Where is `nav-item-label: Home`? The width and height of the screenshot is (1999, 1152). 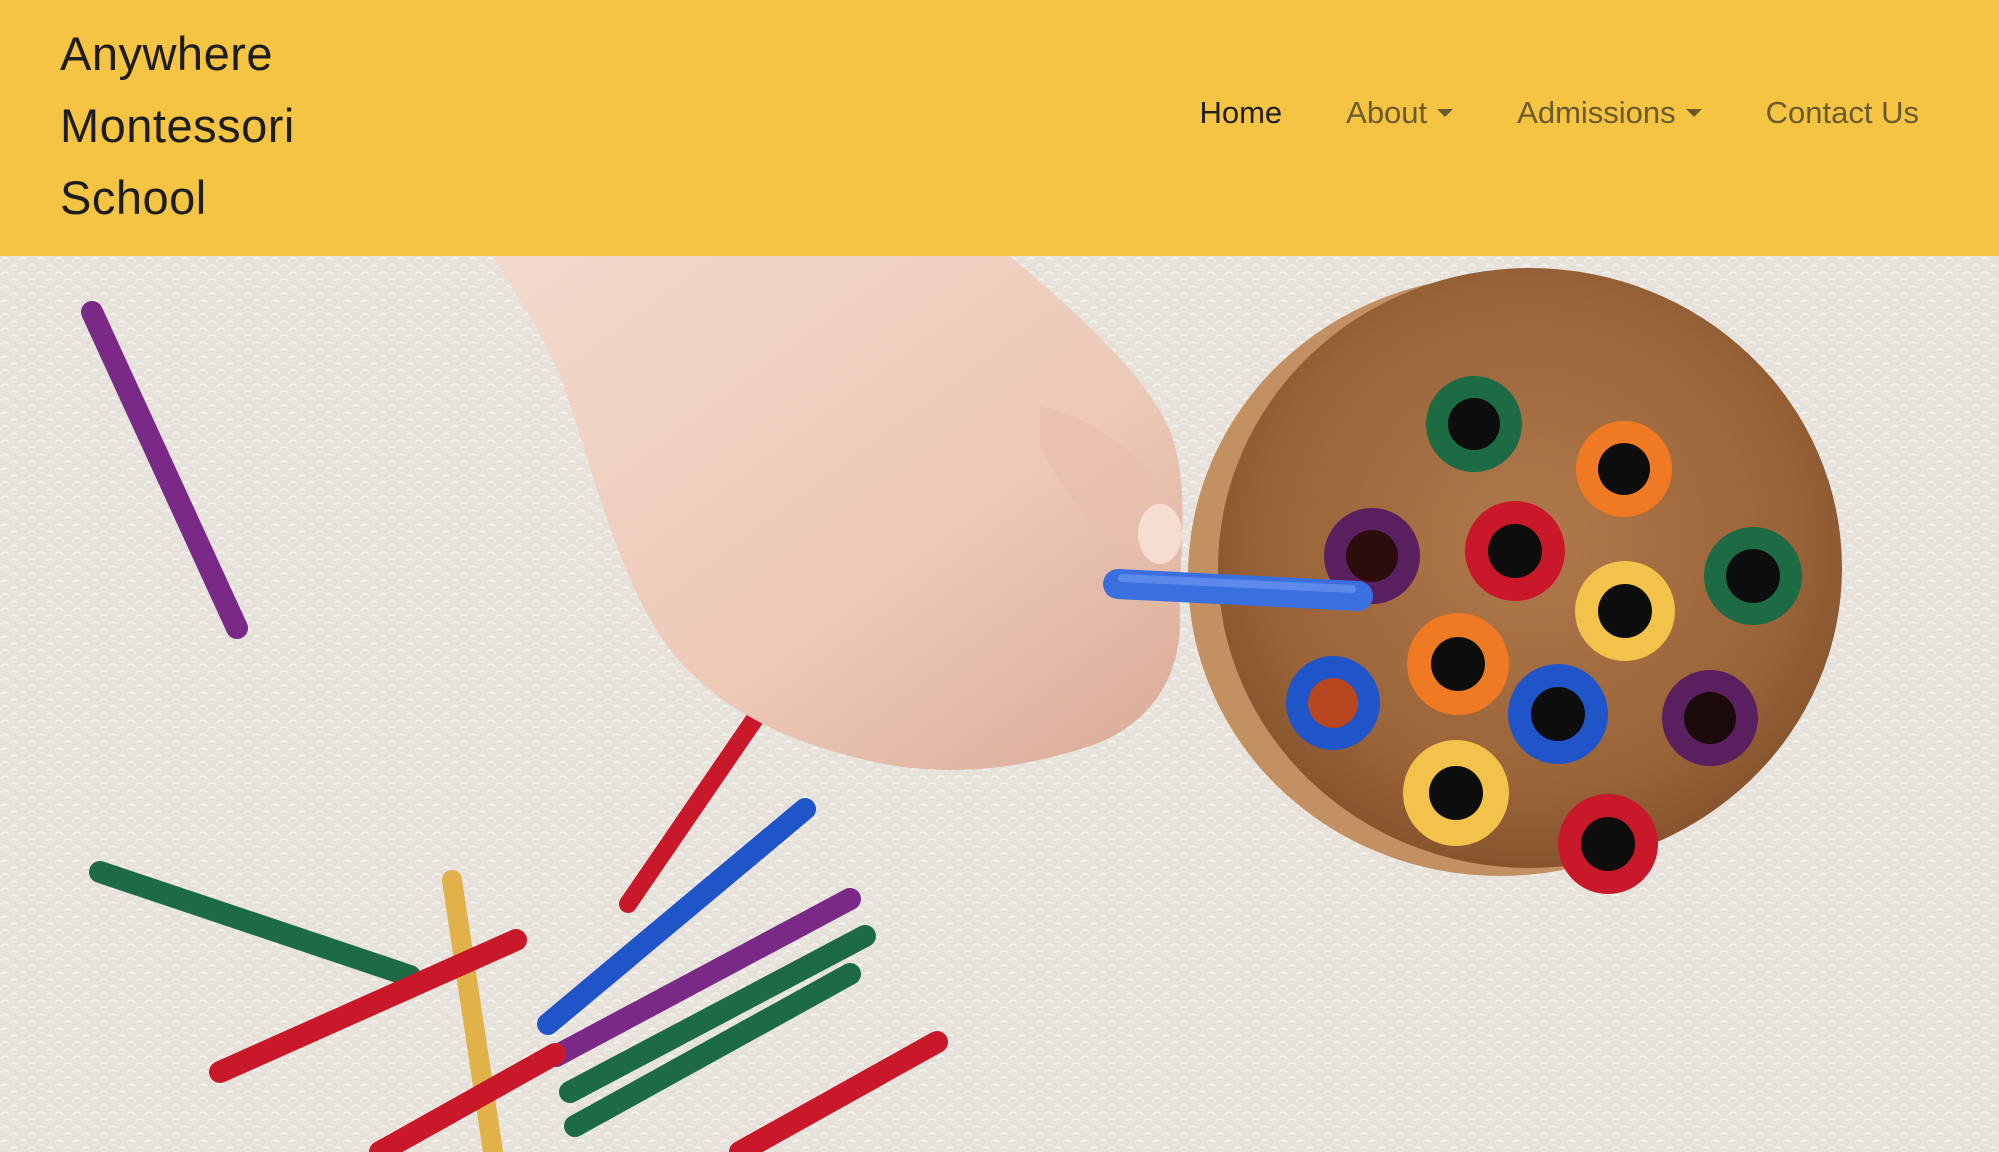 nav-item-label: Home is located at coordinates (1241, 112).